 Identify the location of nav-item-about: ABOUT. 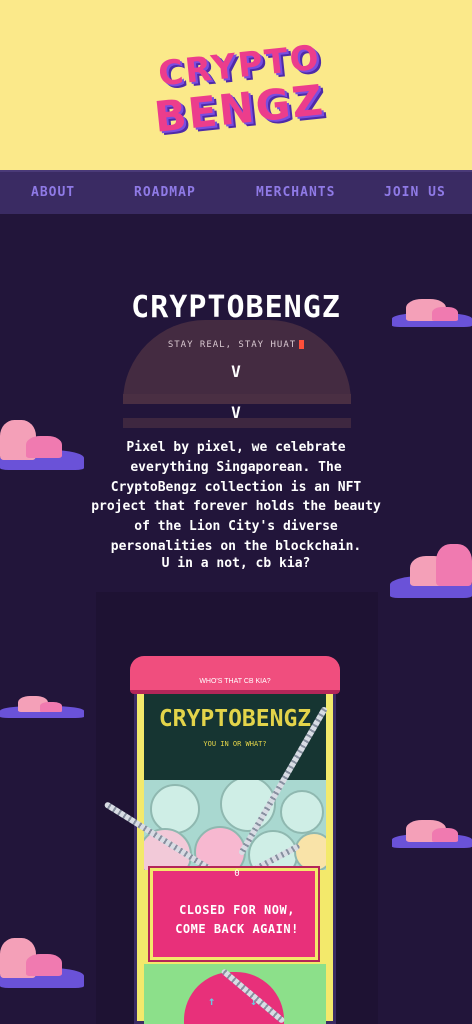
(53, 192).